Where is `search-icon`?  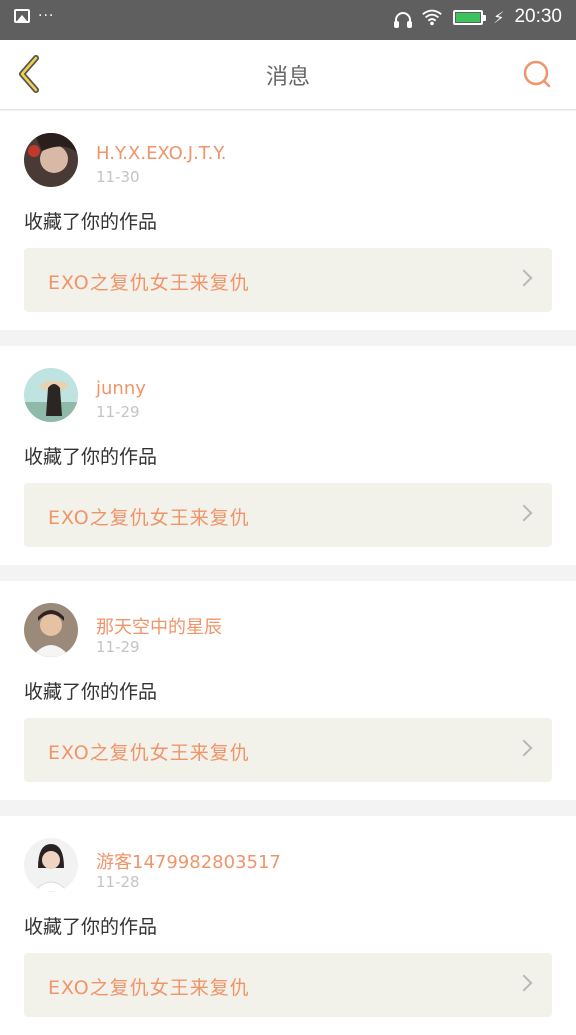
search-icon is located at coordinates (537, 74).